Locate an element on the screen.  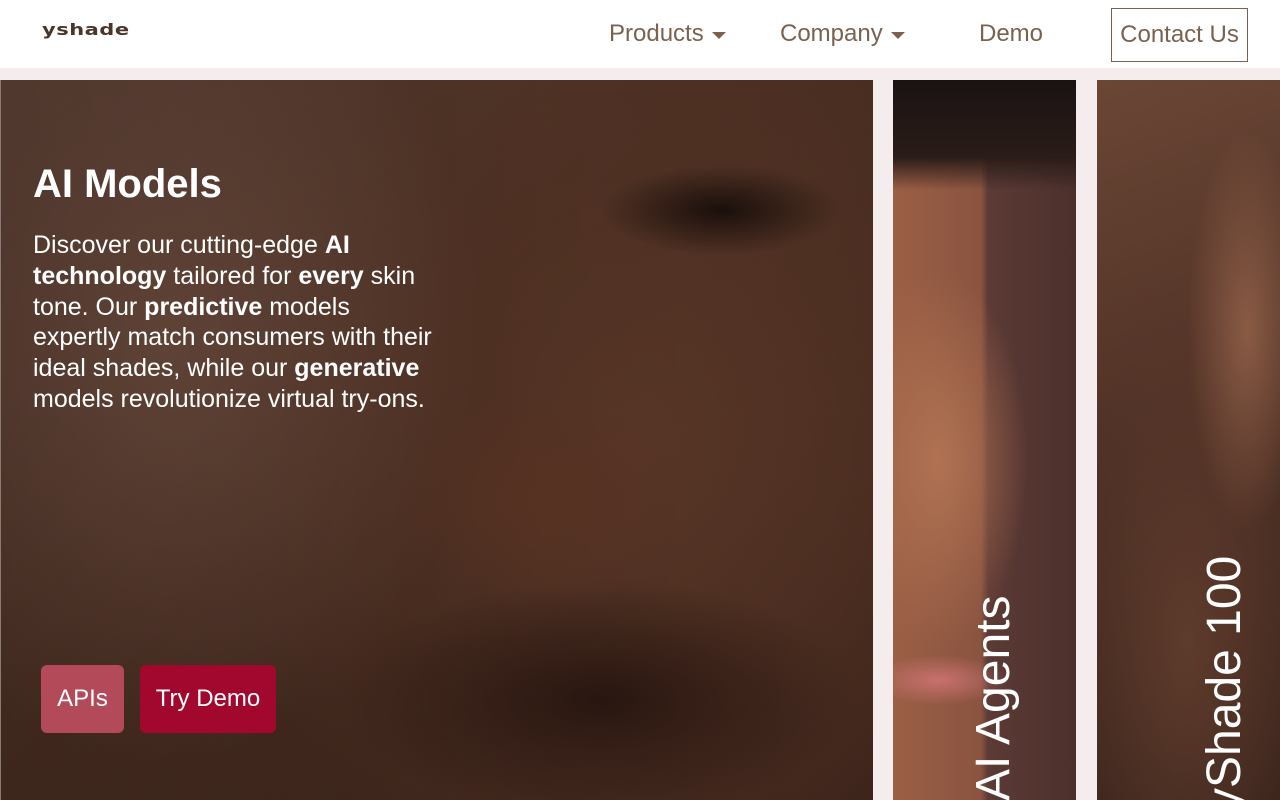
top-navigation-bar: yshade Products Company Demo Contact Us is located at coordinates (640, 34).